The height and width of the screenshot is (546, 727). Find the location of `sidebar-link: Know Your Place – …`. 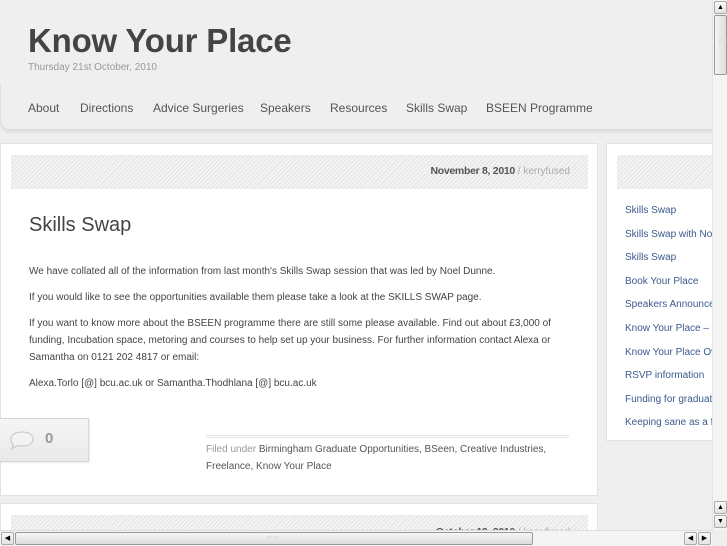

sidebar-link: Know Your Place – … is located at coordinates (668, 332).